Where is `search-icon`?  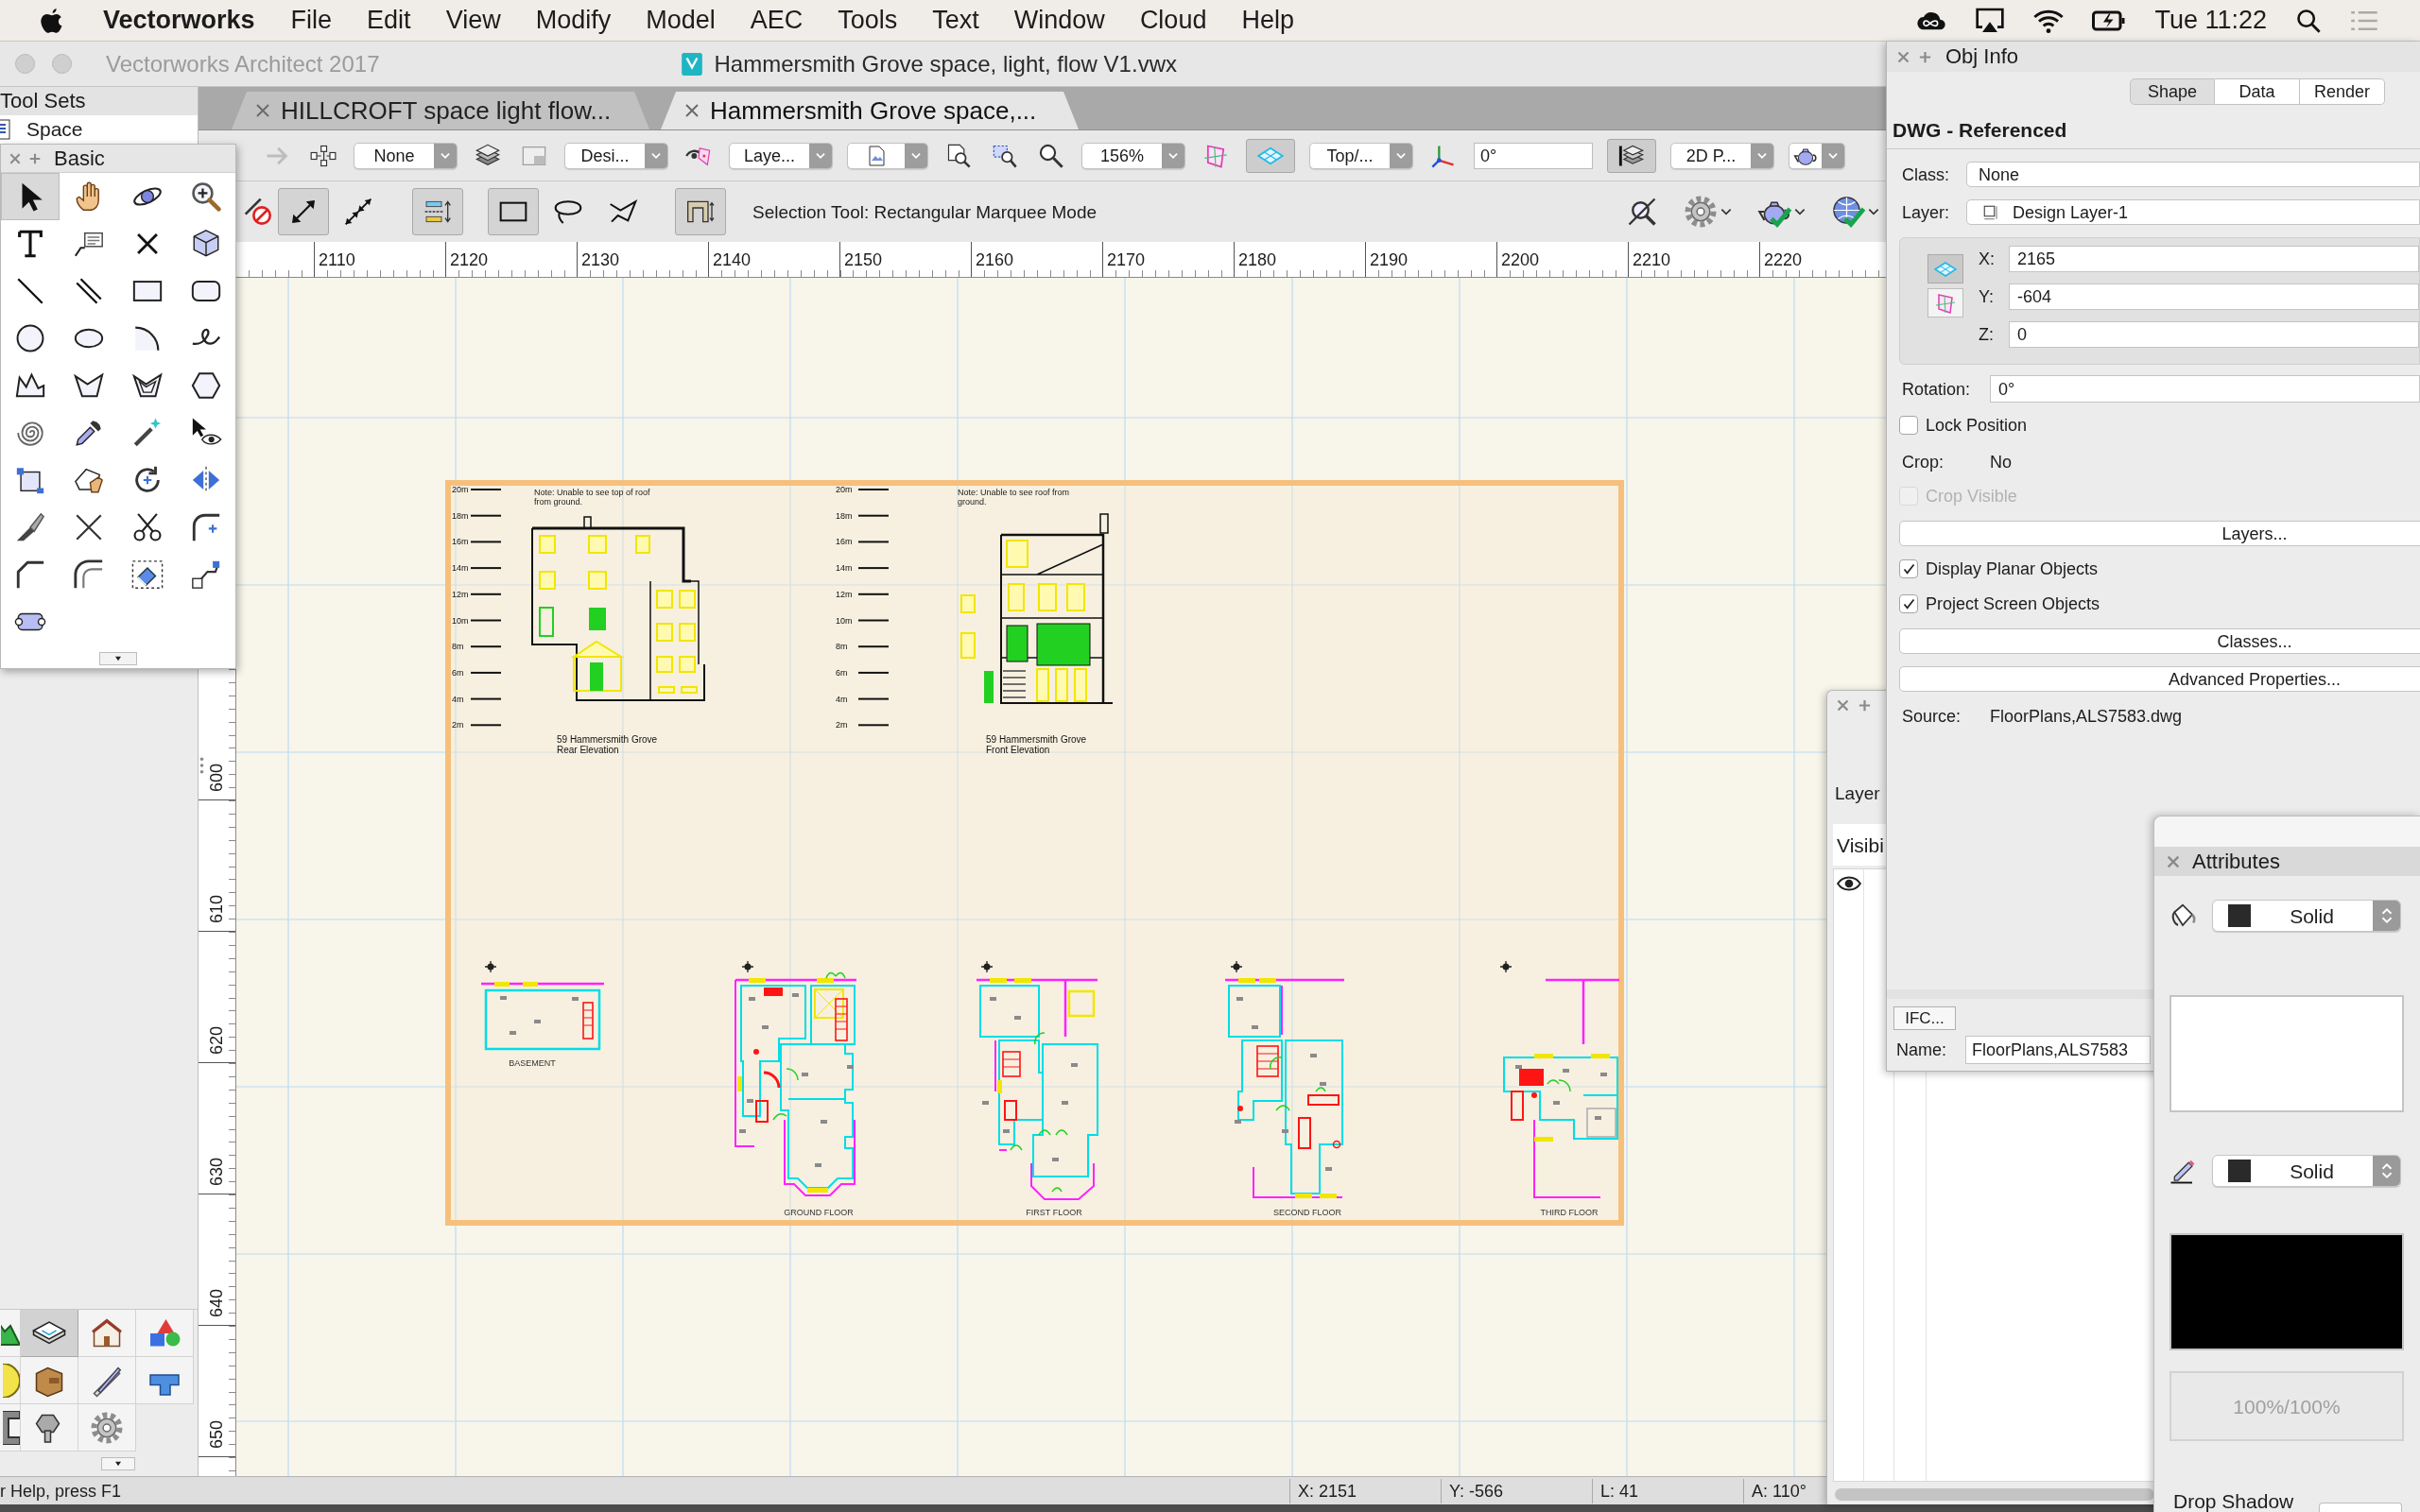
search-icon is located at coordinates (2308, 20).